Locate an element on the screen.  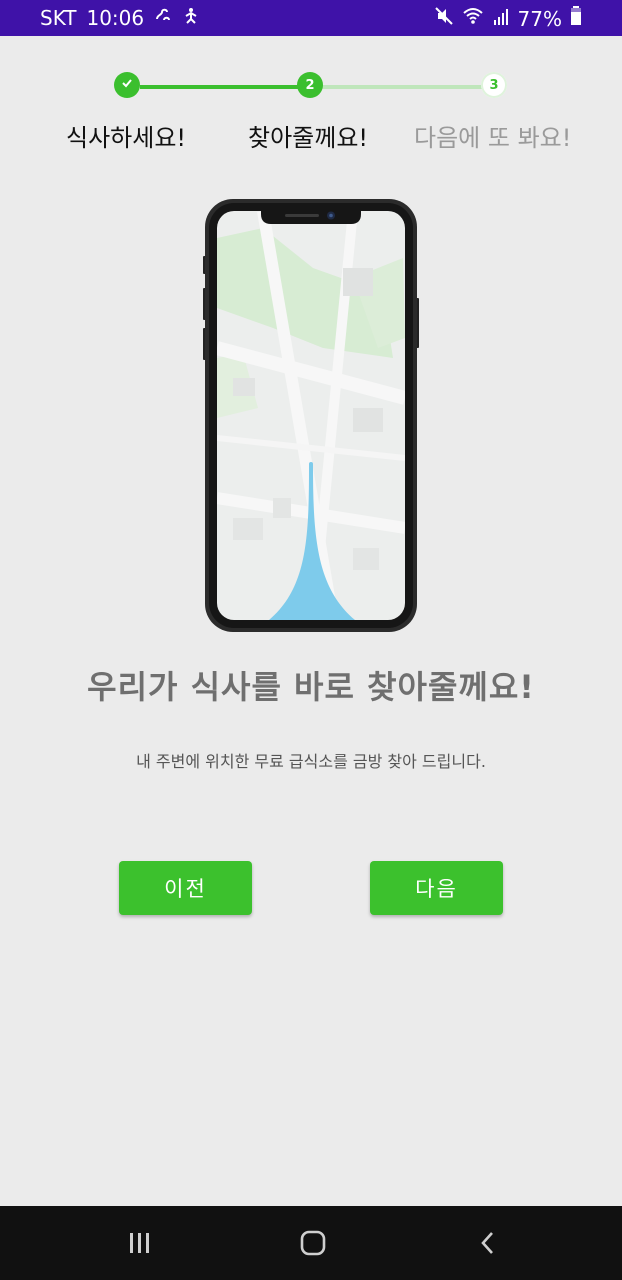
battery-percent: 77% is located at coordinates (539, 18).